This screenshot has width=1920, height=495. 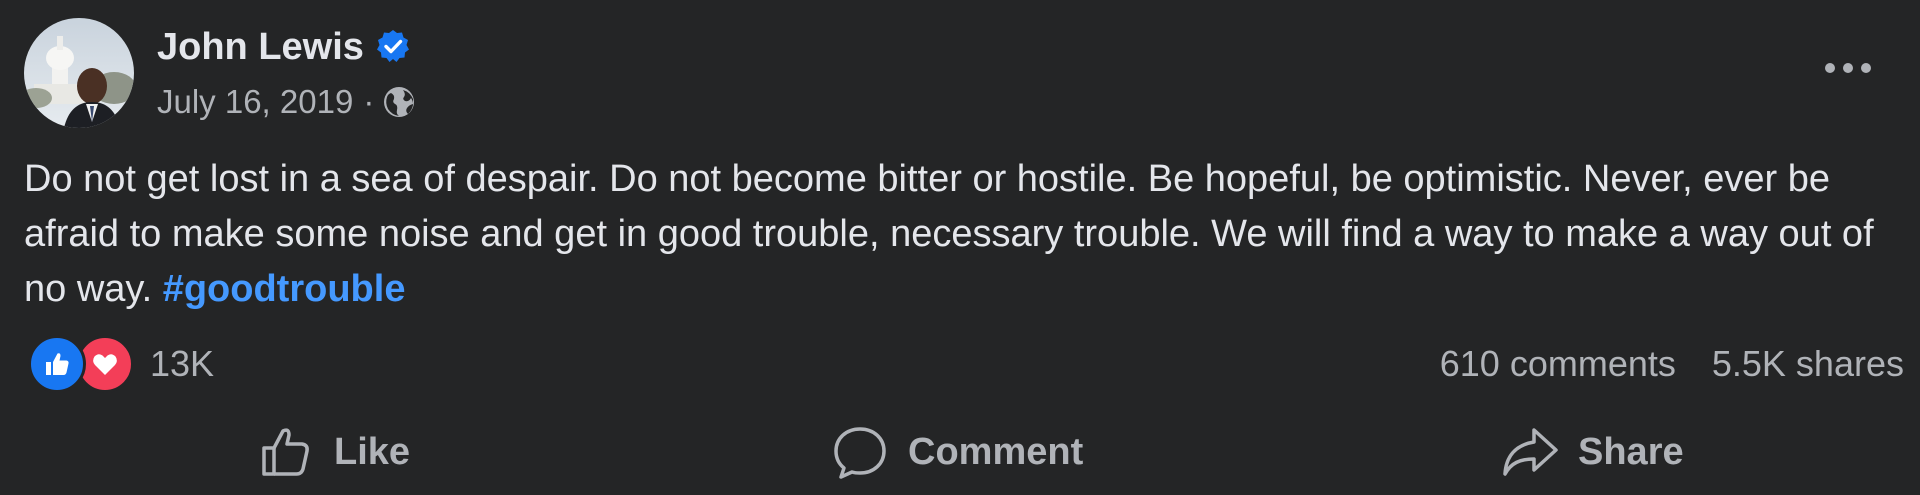 I want to click on comment-icon, so click(x=860, y=453).